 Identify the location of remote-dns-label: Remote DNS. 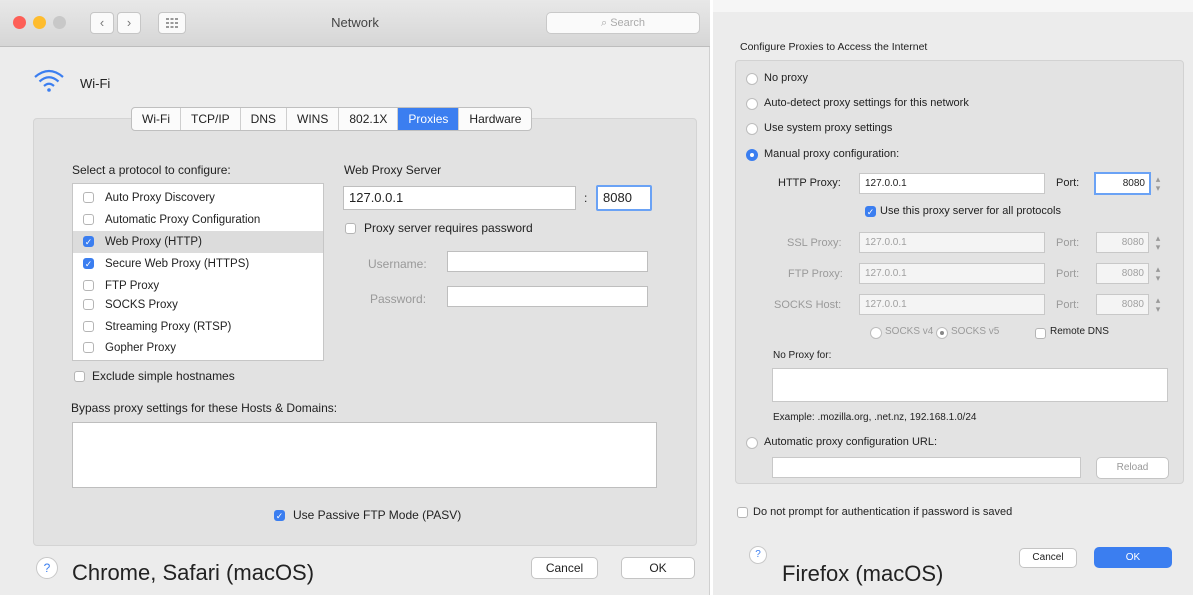
(1079, 331).